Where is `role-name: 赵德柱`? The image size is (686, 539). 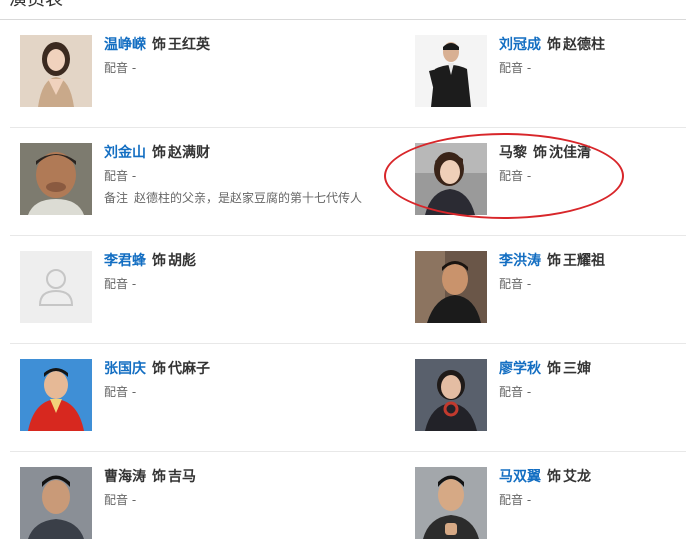 role-name: 赵德柱 is located at coordinates (584, 45).